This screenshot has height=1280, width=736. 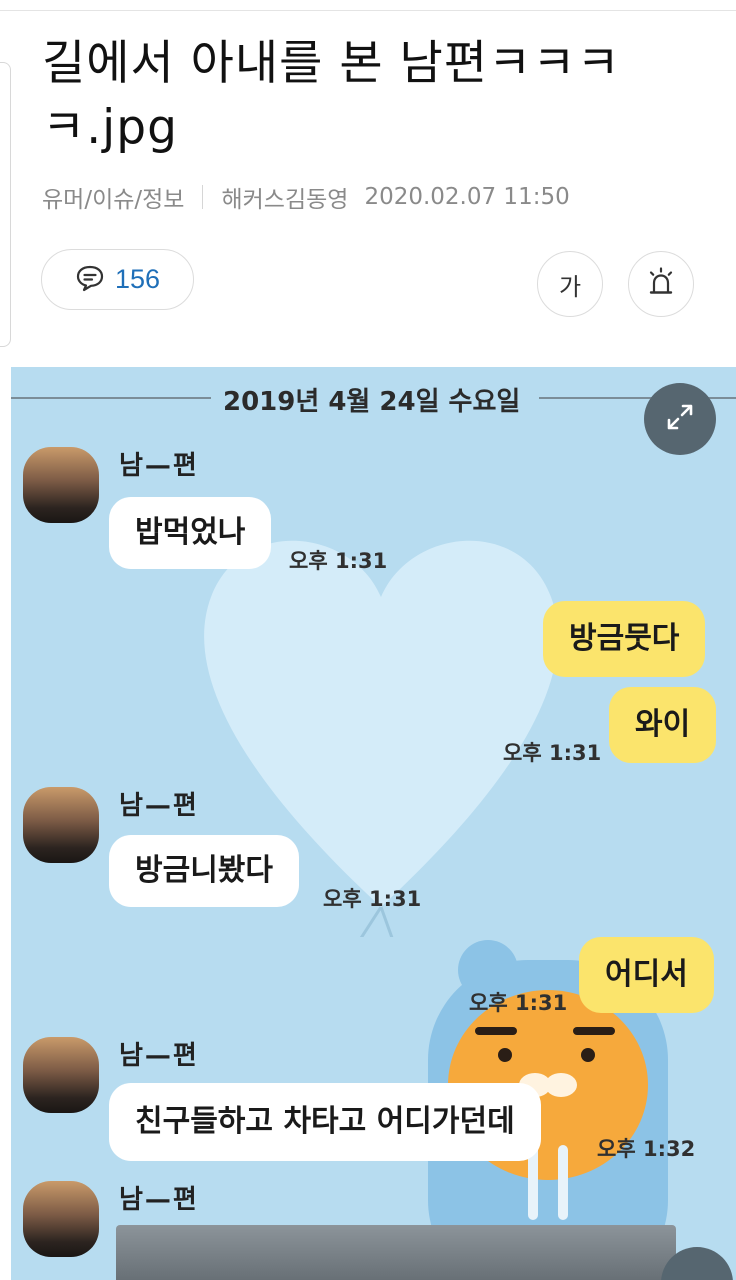 I want to click on post-meta: 유머/이슈/정보 해커스김동영 2020.02.07 11:50, so click(x=306, y=197).